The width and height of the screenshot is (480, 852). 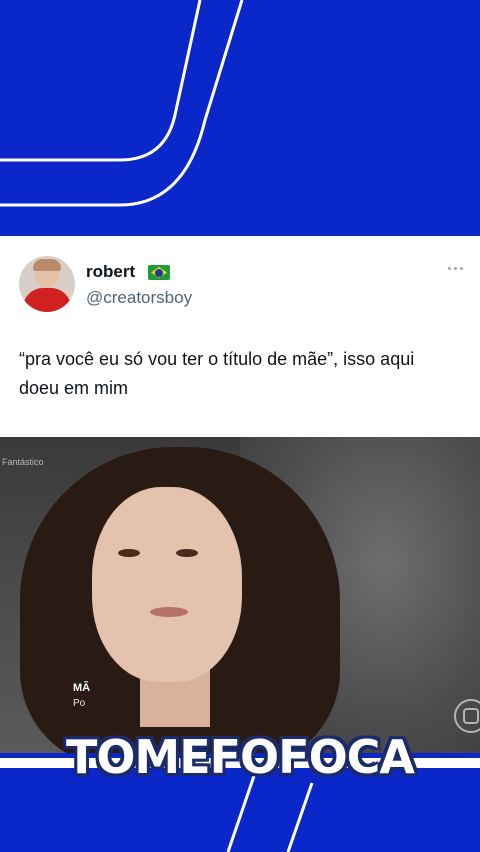 What do you see at coordinates (159, 272) in the screenshot?
I see `brazil-flag-icon` at bounding box center [159, 272].